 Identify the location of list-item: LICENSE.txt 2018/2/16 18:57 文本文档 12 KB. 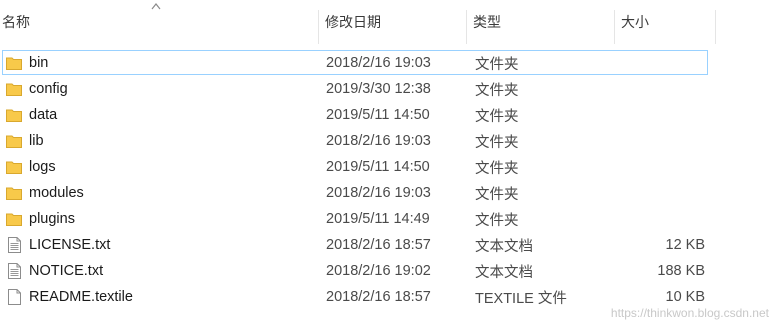
(388, 245).